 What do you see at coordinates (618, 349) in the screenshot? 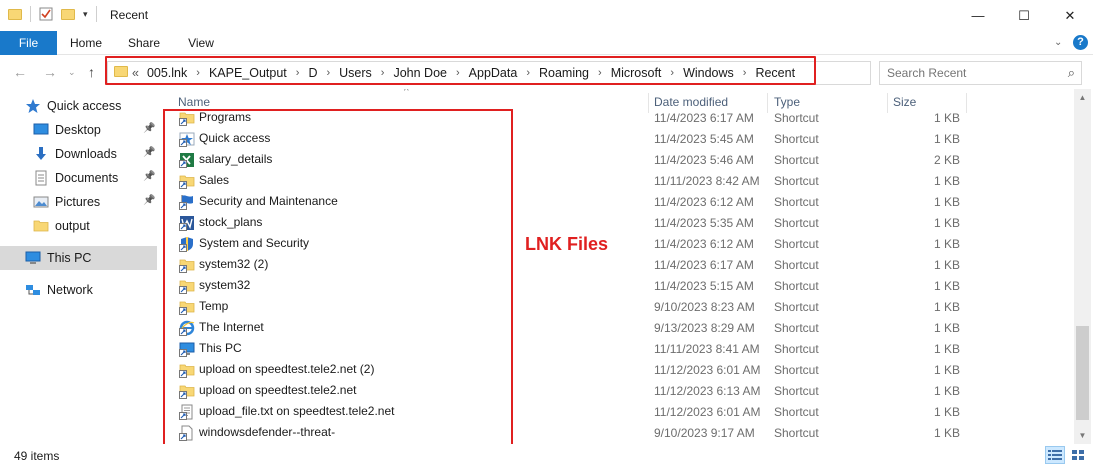
I see `table-row: This PC 11/11/2023 8:41 AM Shortcut 1 KB` at bounding box center [618, 349].